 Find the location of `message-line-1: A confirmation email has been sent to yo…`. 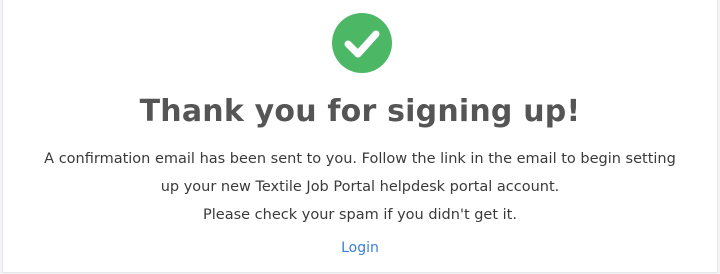

message-line-1: A confirmation email has been sent to yo… is located at coordinates (360, 159).